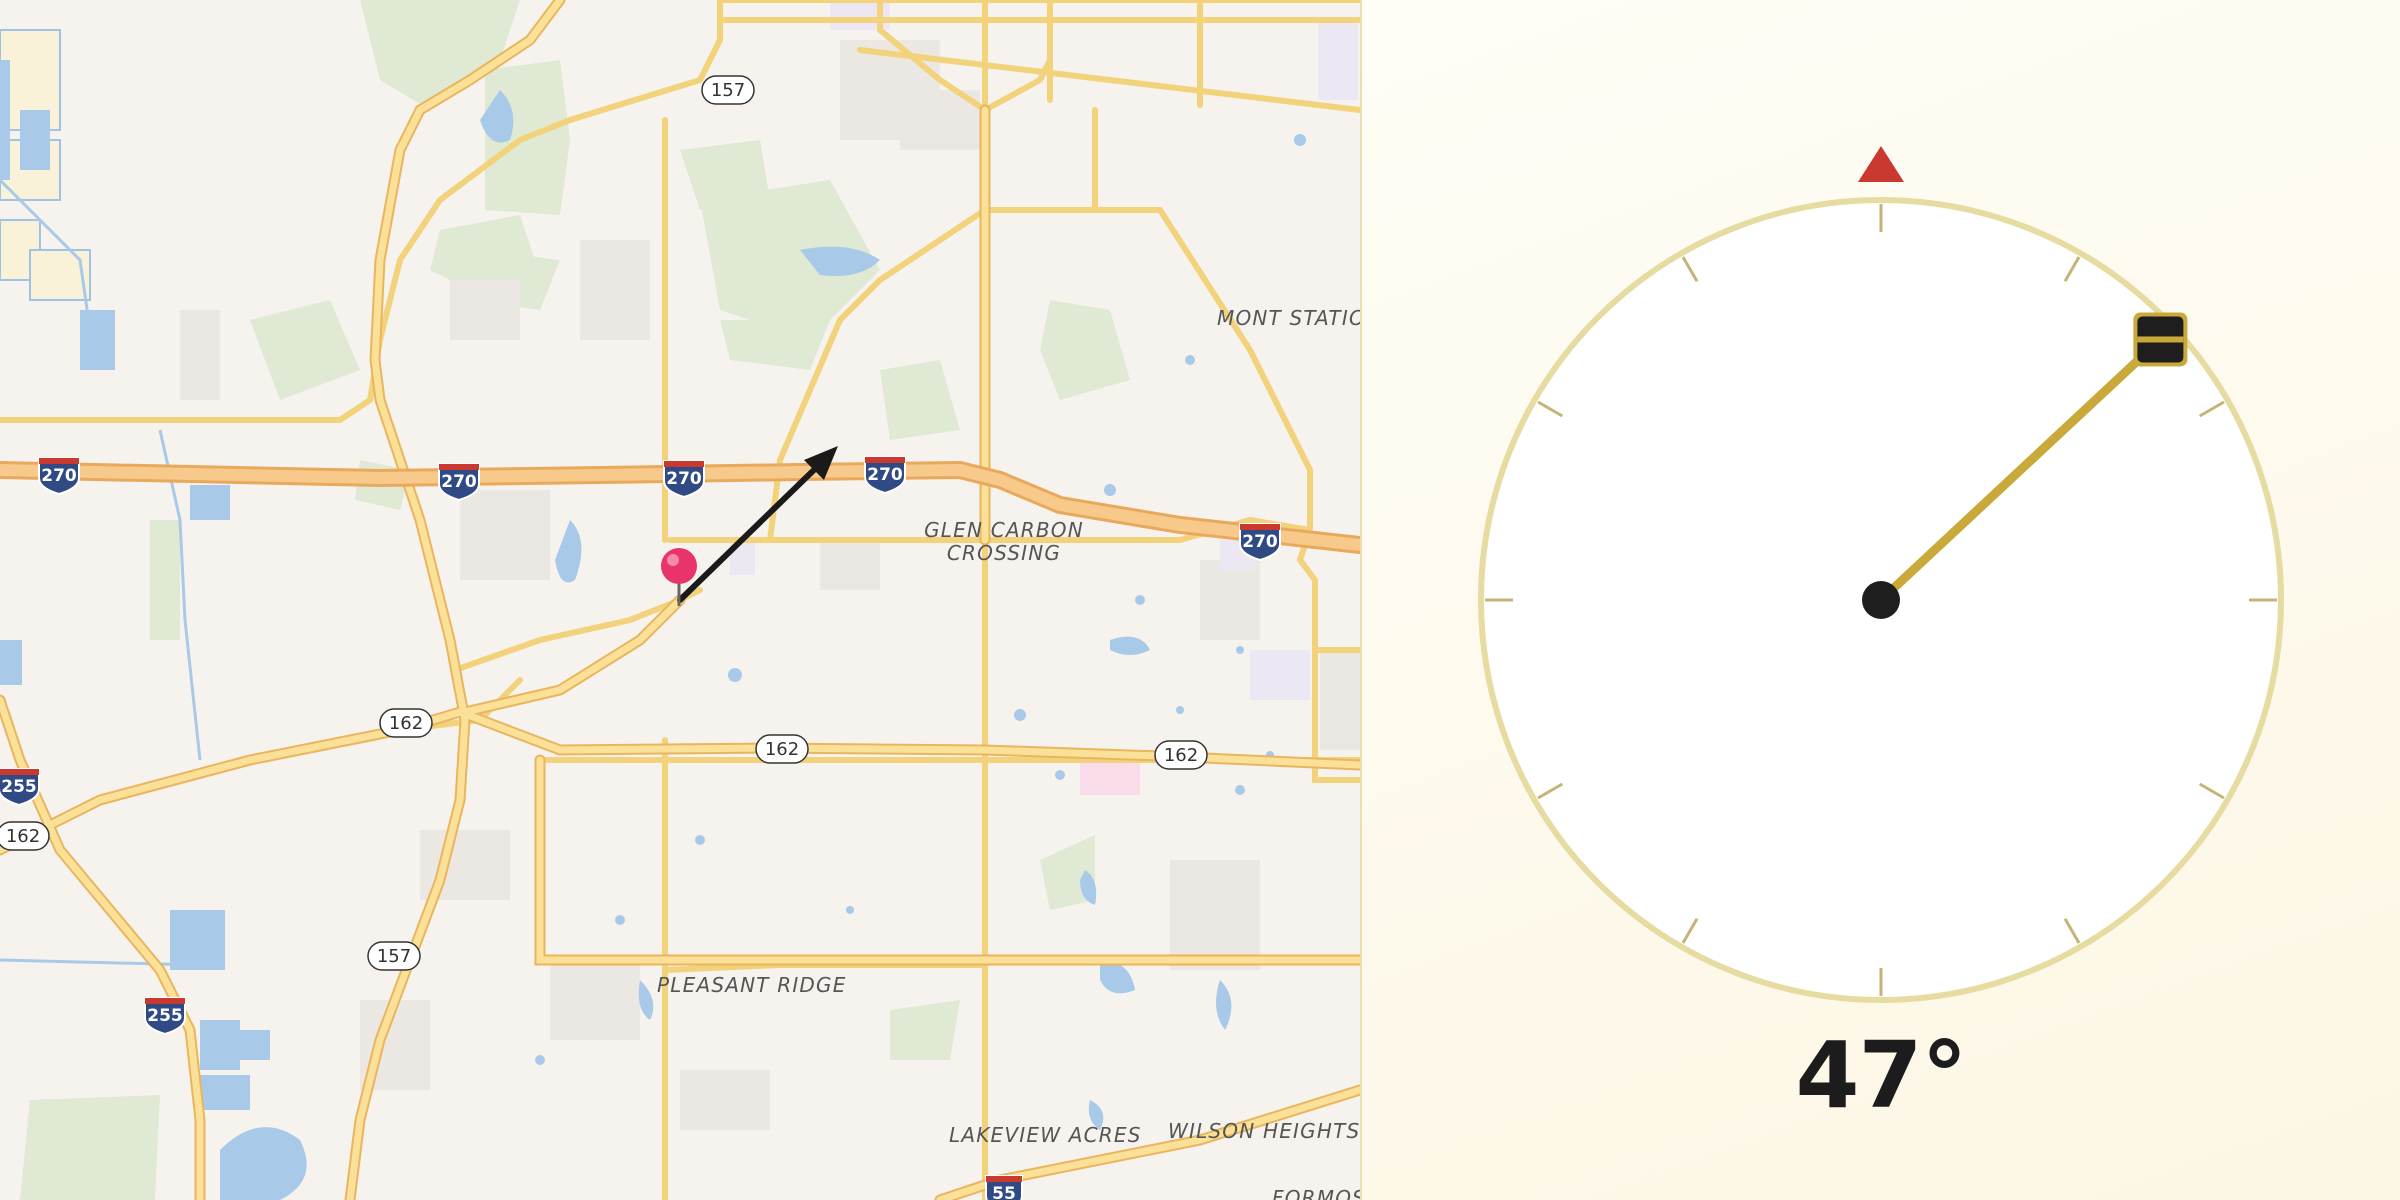 This screenshot has width=2400, height=1200. Describe the element at coordinates (2160, 339) in the screenshot. I see `needle-handle-icon` at that location.